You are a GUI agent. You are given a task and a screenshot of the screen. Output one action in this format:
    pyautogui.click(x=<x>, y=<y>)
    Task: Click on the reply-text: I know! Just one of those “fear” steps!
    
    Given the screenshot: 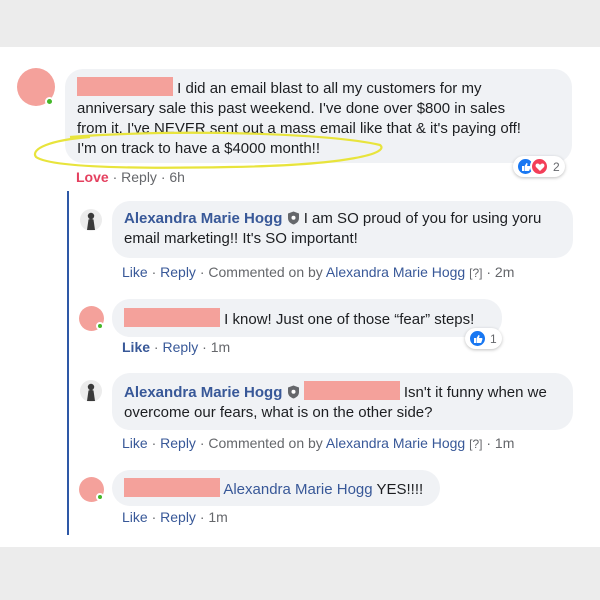 What is the action you would take?
    pyautogui.click(x=349, y=319)
    